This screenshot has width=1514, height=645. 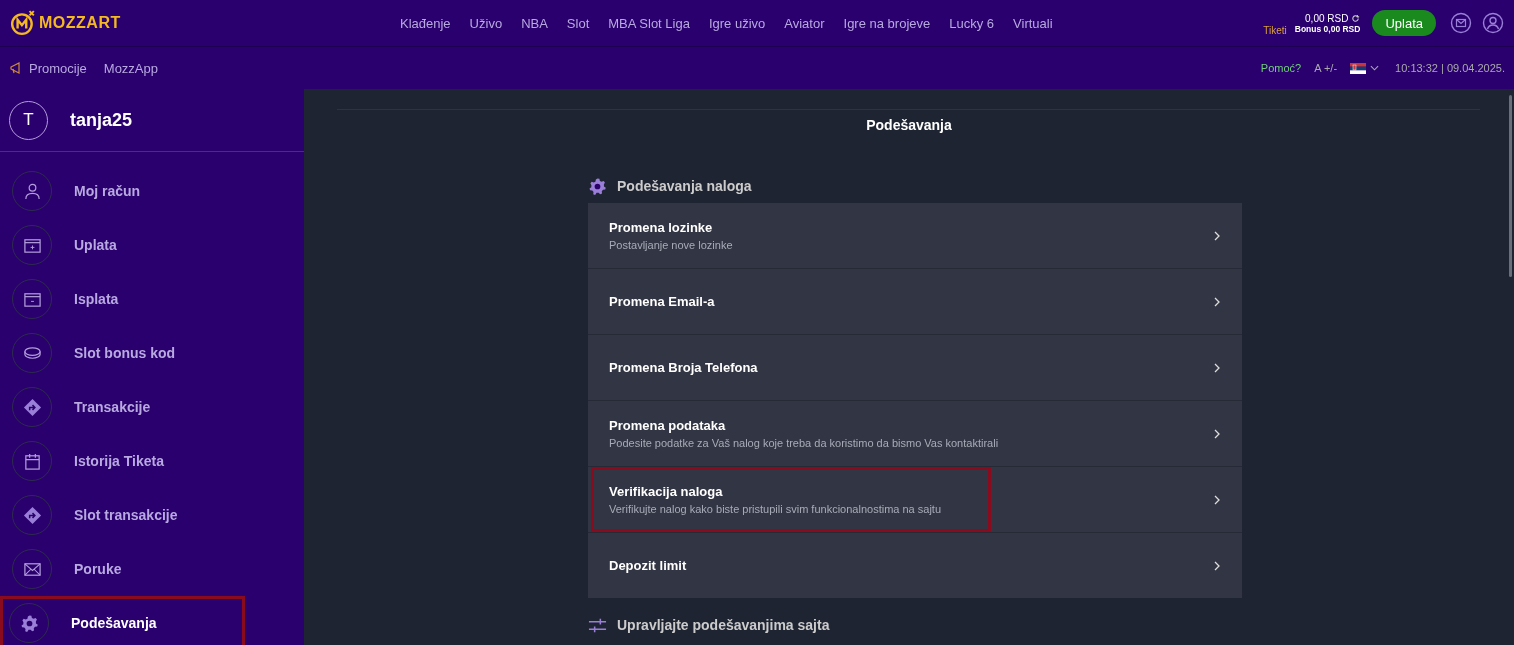 What do you see at coordinates (578, 23) in the screenshot?
I see `nav-link: Slot` at bounding box center [578, 23].